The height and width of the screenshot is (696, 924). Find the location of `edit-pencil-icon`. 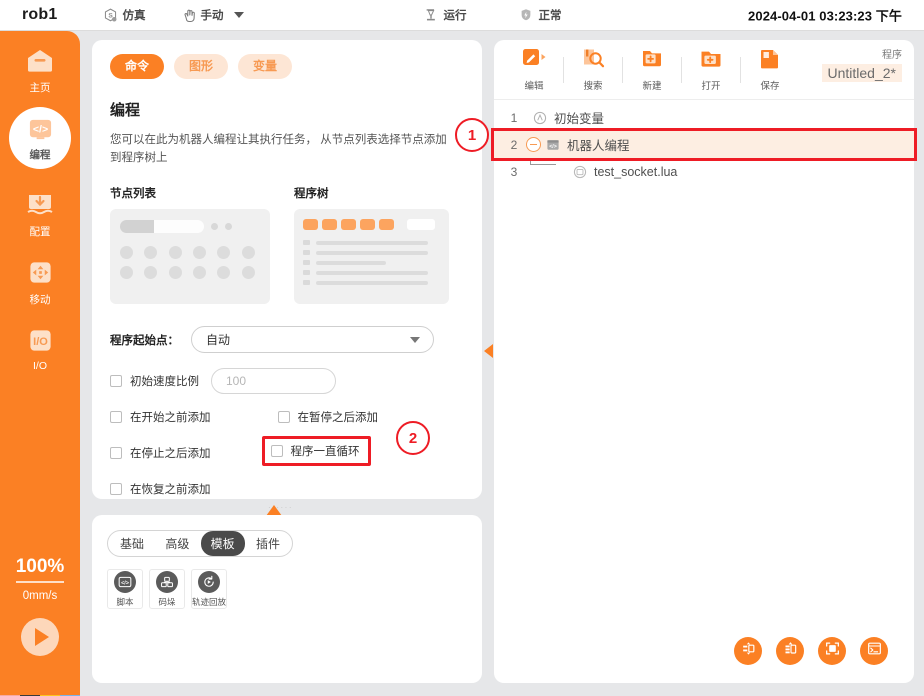

edit-pencil-icon is located at coordinates (534, 61).